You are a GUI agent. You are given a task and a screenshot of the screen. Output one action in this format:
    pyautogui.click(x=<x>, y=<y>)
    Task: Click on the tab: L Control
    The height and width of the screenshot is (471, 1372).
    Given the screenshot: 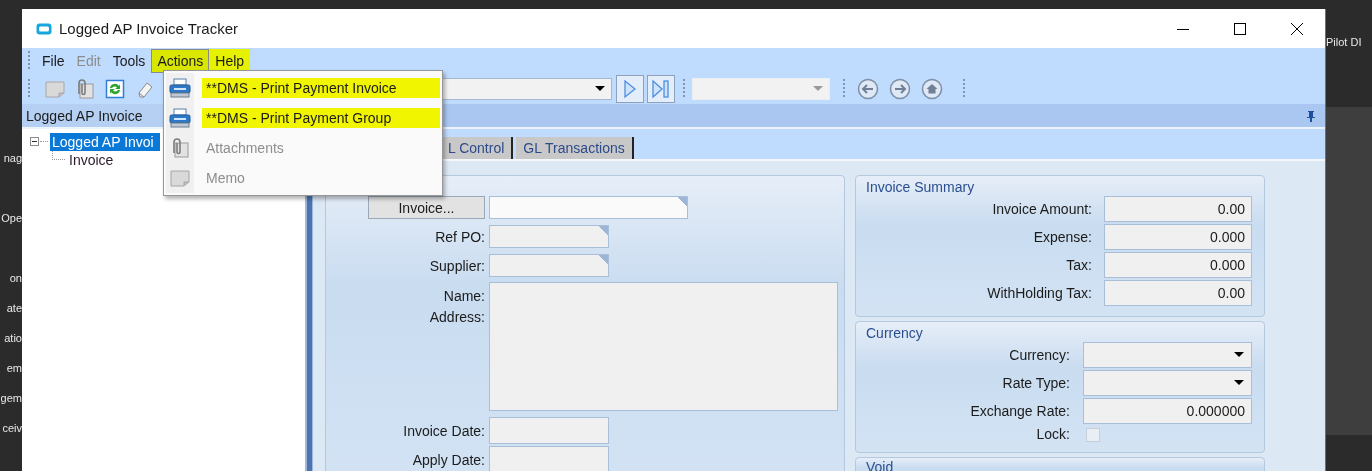 What is the action you would take?
    pyautogui.click(x=477, y=148)
    